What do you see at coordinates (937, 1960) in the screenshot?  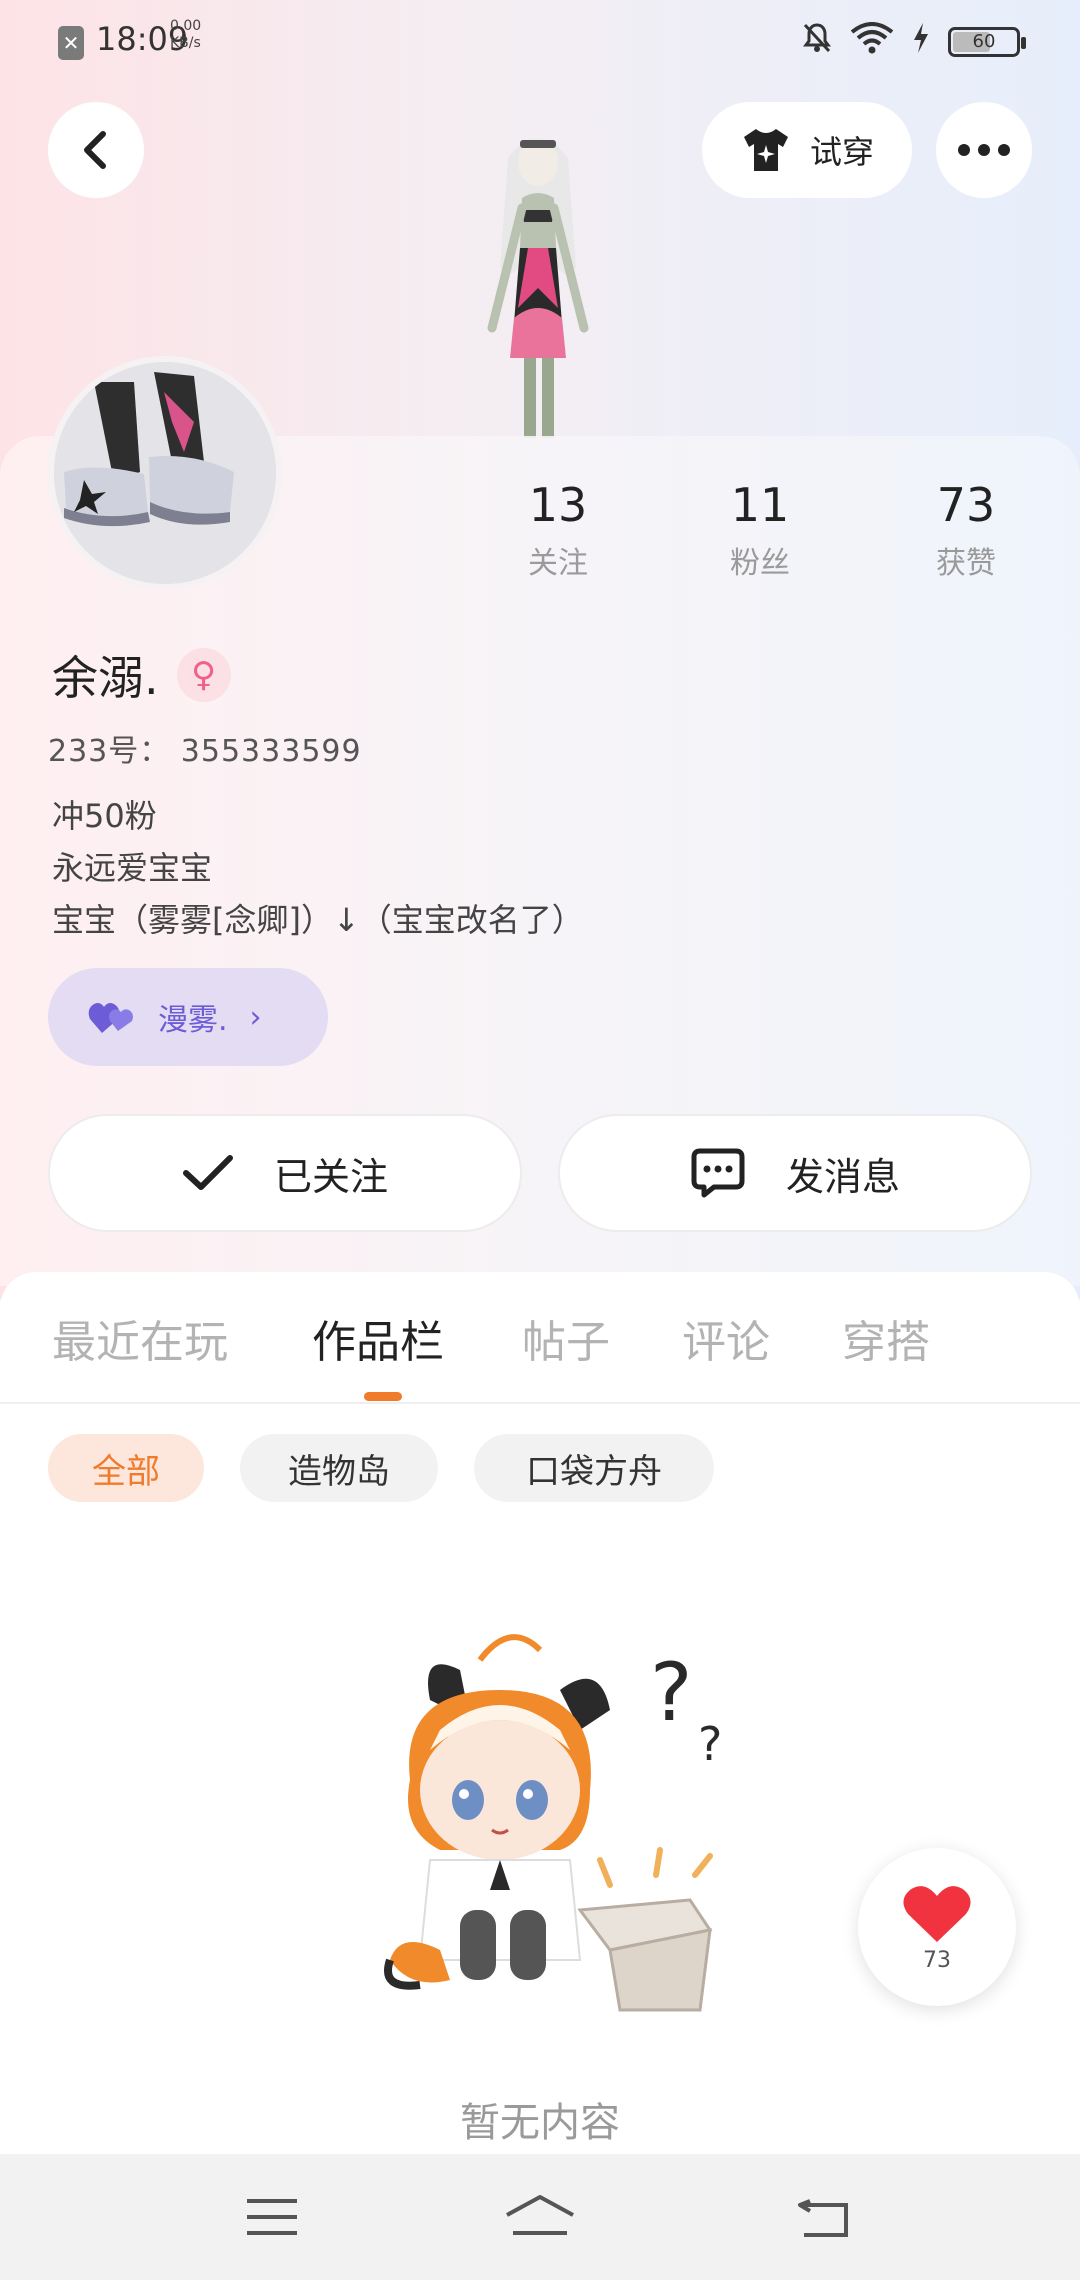 I see `like-count: 73` at bounding box center [937, 1960].